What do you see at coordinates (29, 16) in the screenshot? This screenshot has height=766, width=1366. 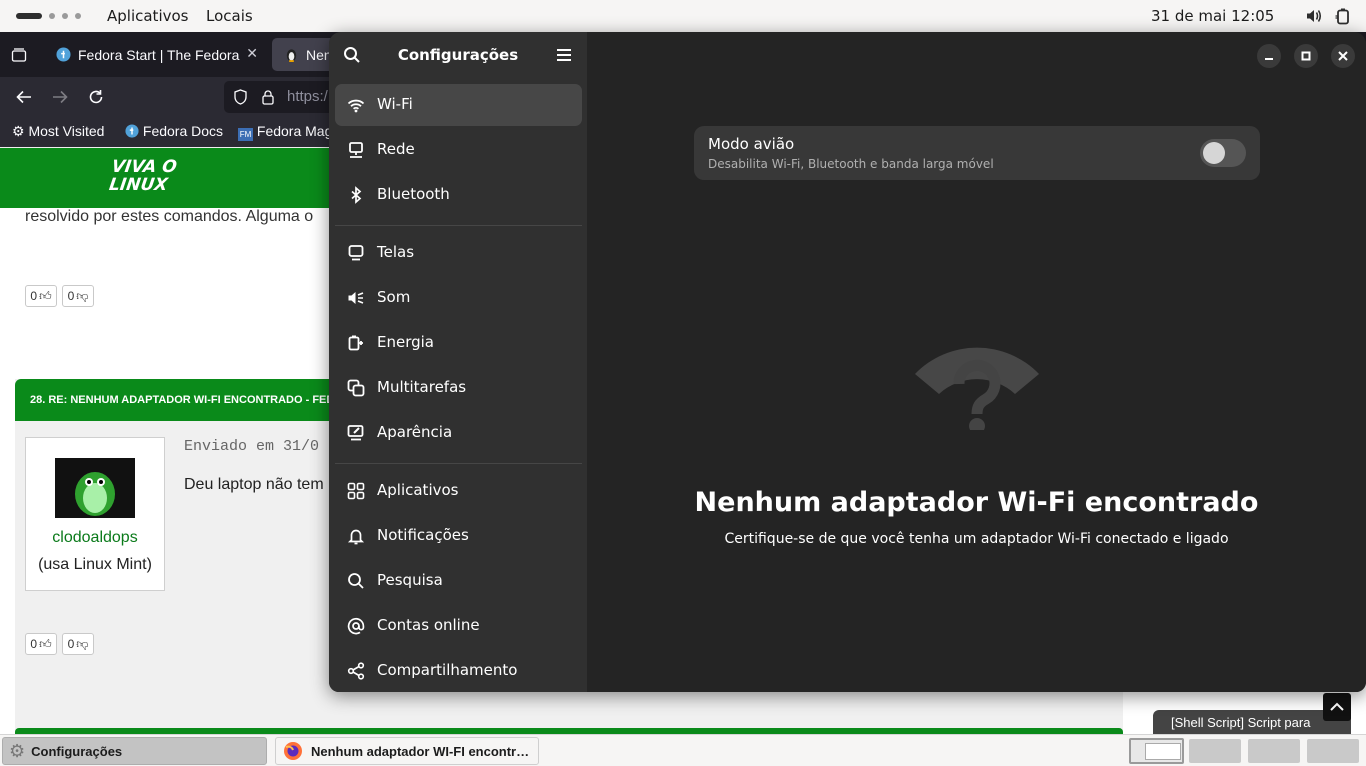 I see `workspace-pill` at bounding box center [29, 16].